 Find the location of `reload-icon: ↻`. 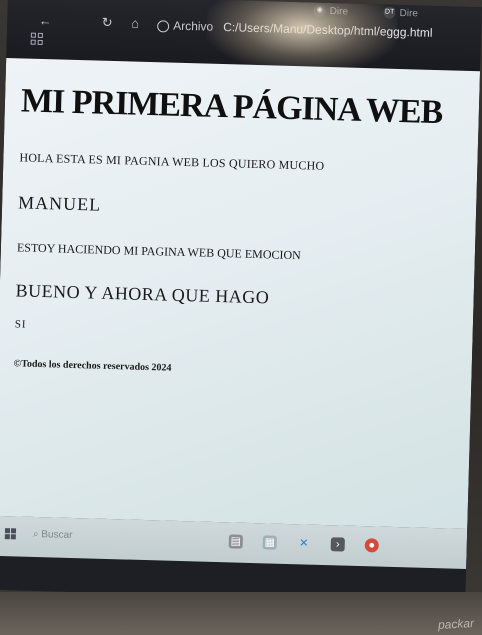

reload-icon: ↻ is located at coordinates (107, 23).